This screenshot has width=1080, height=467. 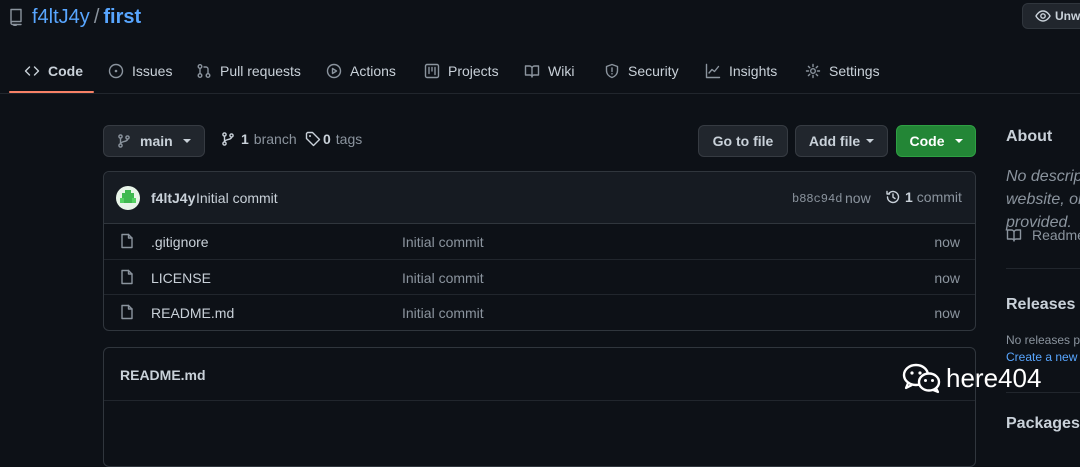 I want to click on readme-divider, so click(x=539, y=400).